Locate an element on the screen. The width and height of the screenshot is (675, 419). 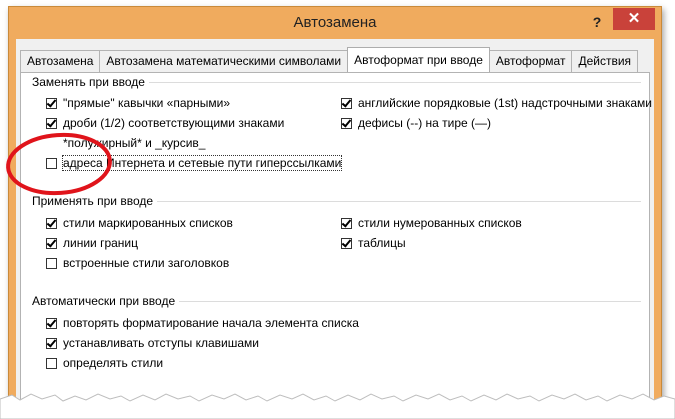
option-label: "прямые" кавычки «парными» is located at coordinates (147, 103).